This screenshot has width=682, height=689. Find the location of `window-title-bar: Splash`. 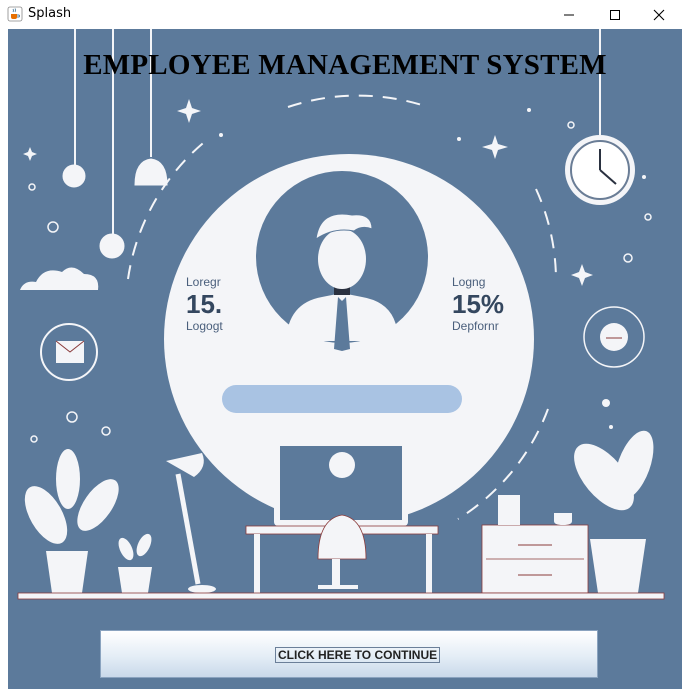

window-title-bar: Splash is located at coordinates (341, 14).